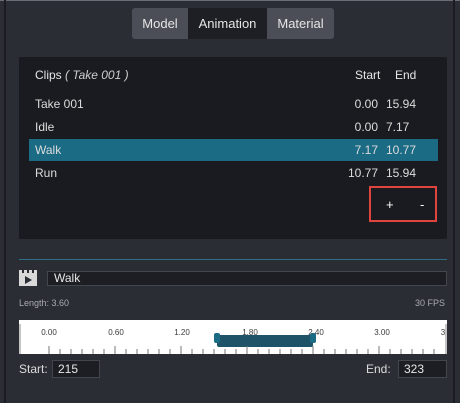  Describe the element at coordinates (48, 150) in the screenshot. I see `clip-name: Walk` at that location.